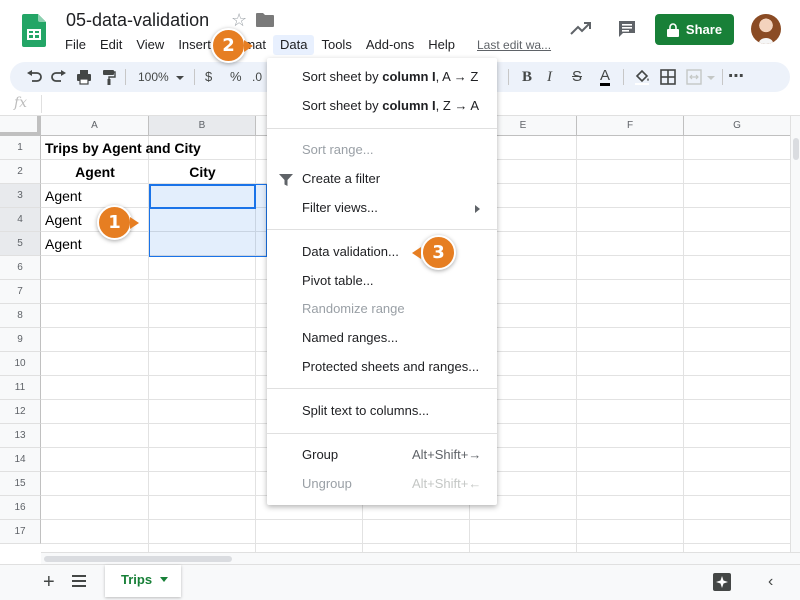 The image size is (800, 600). Describe the element at coordinates (527, 77) in the screenshot. I see `bold-button: B` at that location.